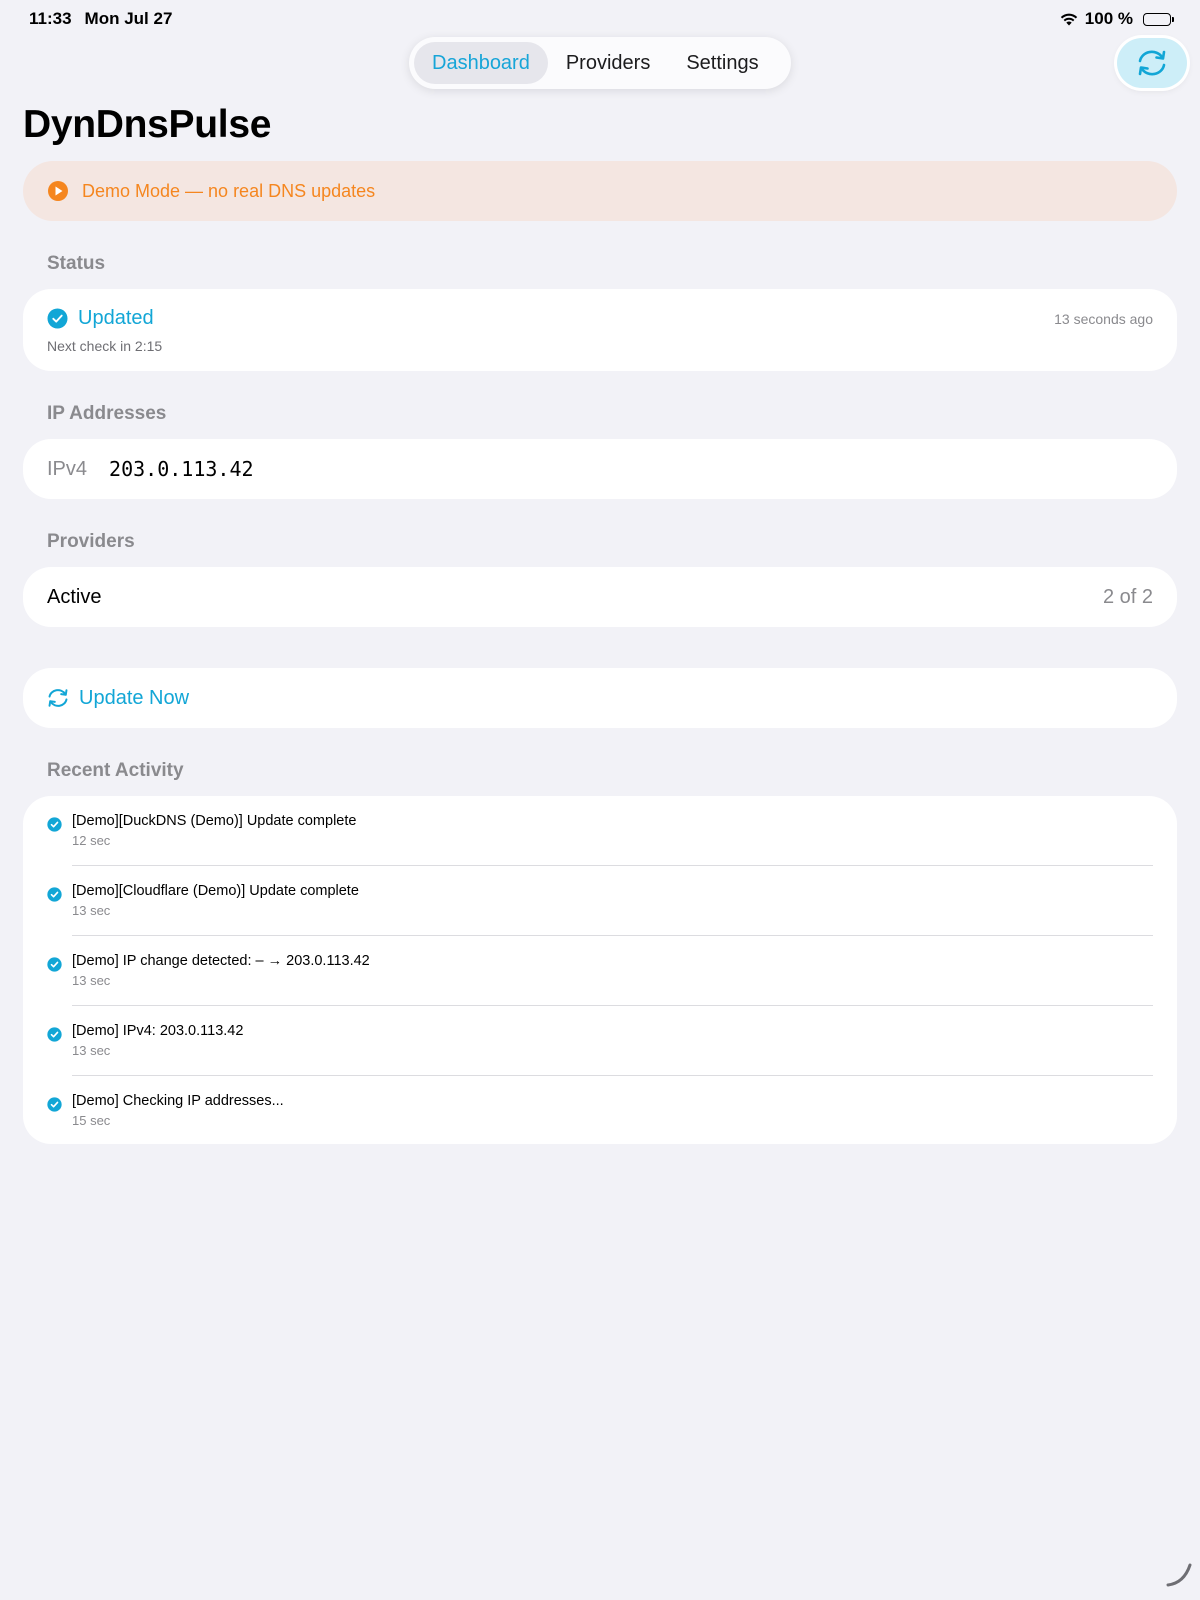  What do you see at coordinates (1158, 19) in the screenshot?
I see `battery-icon` at bounding box center [1158, 19].